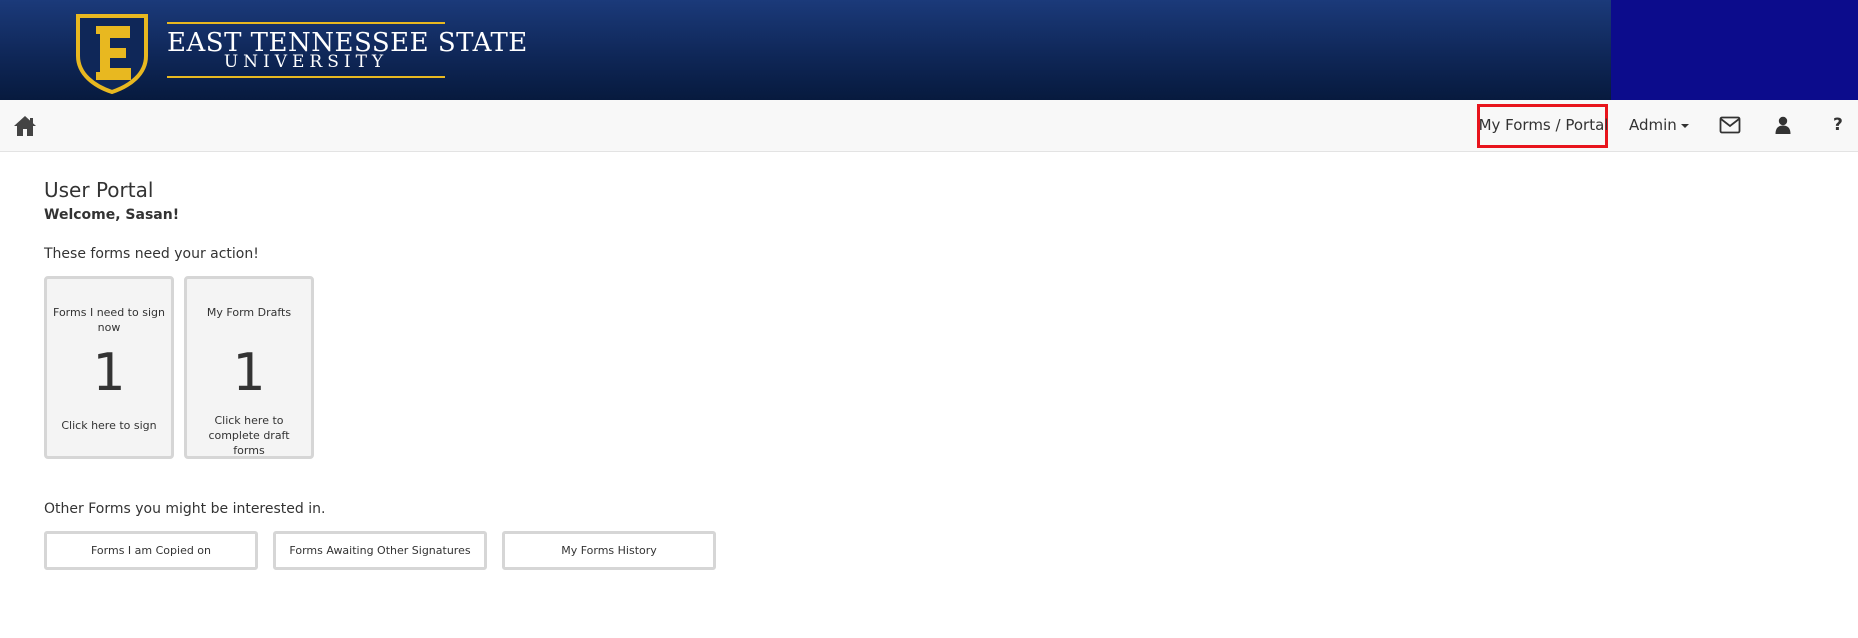 The image size is (1858, 638). I want to click on caret-down-icon, so click(1684, 125).